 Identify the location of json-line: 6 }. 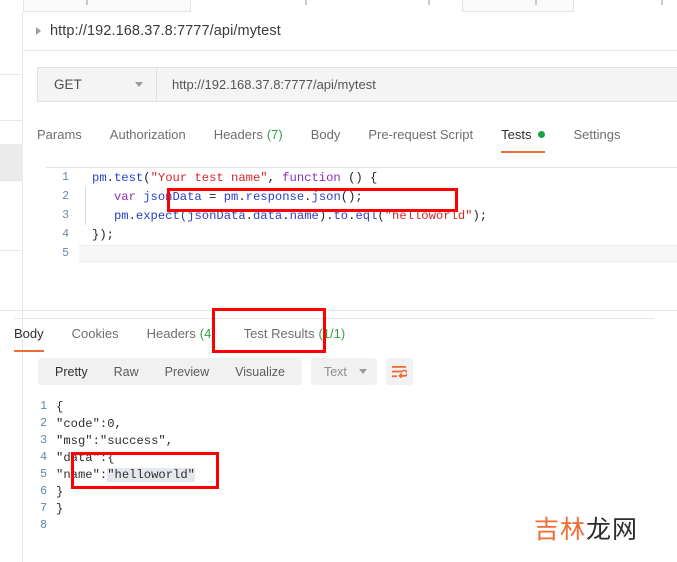
(338, 491).